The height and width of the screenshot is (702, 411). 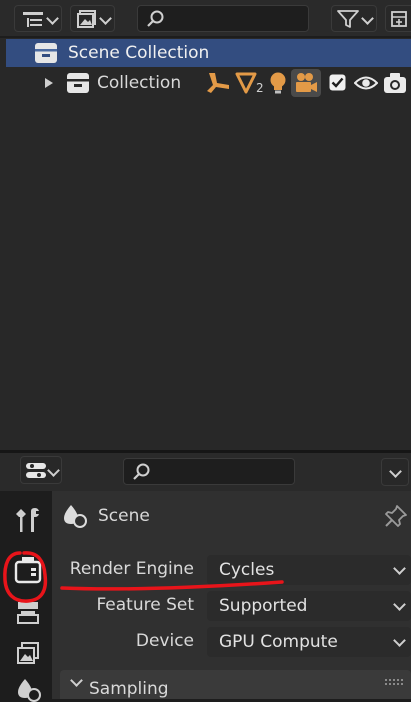 What do you see at coordinates (25, 577) in the screenshot?
I see `annotation-circle` at bounding box center [25, 577].